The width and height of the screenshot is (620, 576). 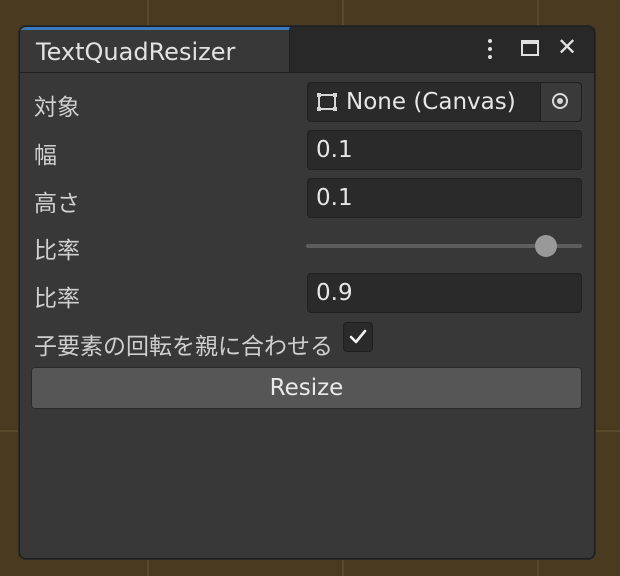 I want to click on target-object-field: None (Canvas), so click(x=444, y=102).